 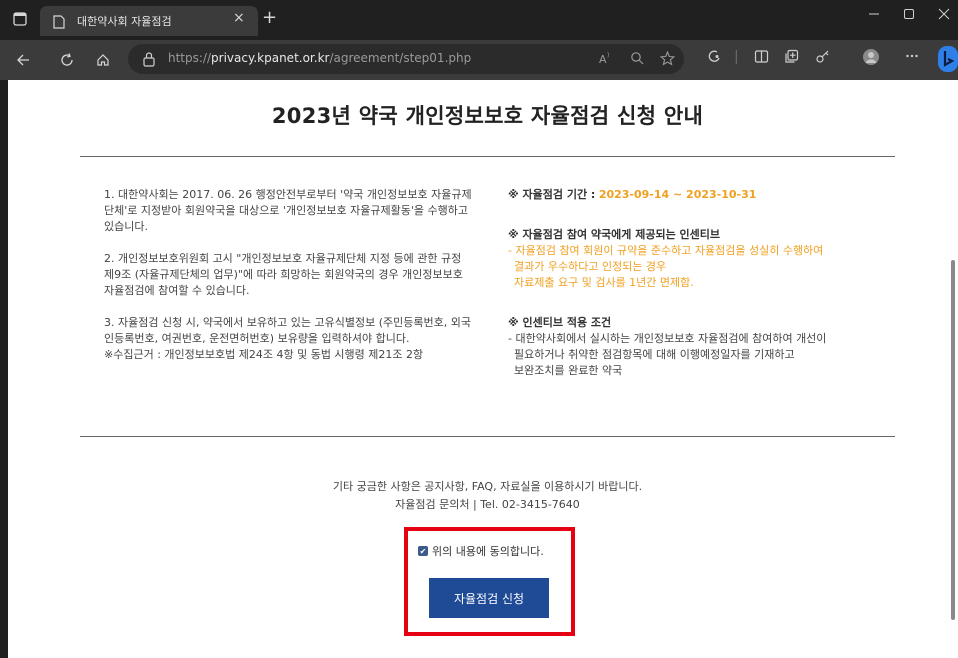 I want to click on top-divider, so click(x=487, y=156).